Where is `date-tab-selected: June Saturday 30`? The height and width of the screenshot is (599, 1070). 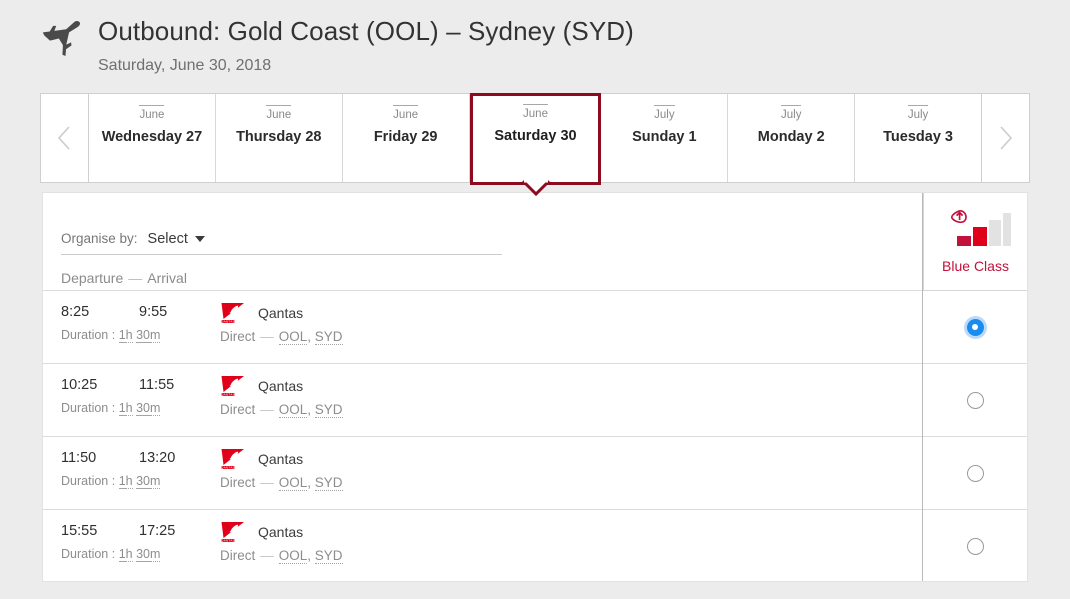 date-tab-selected: June Saturday 30 is located at coordinates (535, 145).